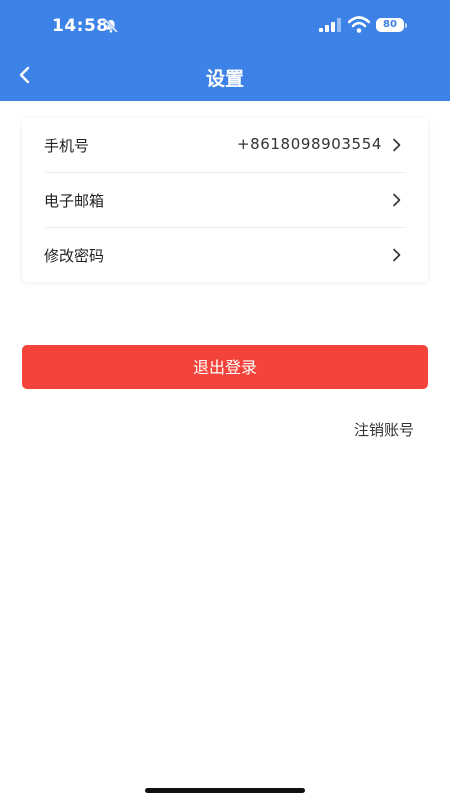 Image resolution: width=450 pixels, height=800 pixels. I want to click on status-time: 14:58, so click(80, 26).